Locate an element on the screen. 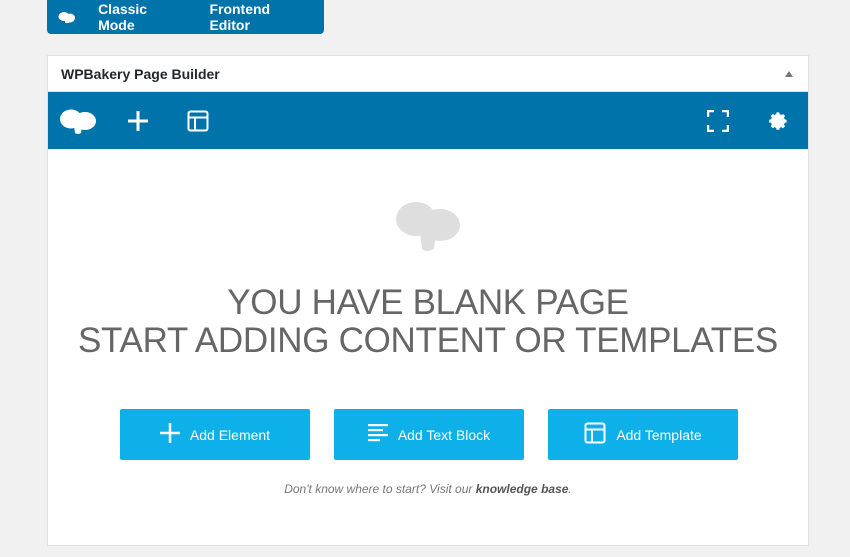  gear-icon is located at coordinates (778, 120).